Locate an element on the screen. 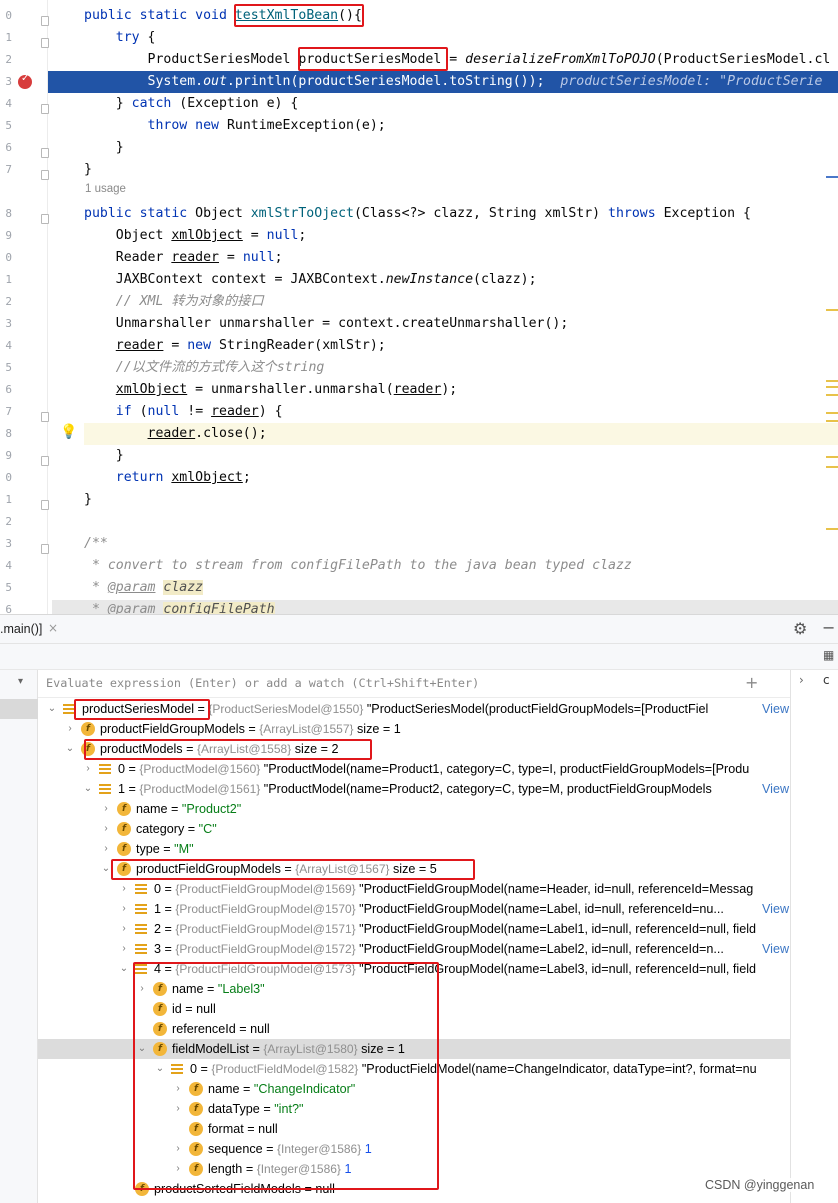 The height and width of the screenshot is (1203, 838). selected-frame is located at coordinates (19, 709).